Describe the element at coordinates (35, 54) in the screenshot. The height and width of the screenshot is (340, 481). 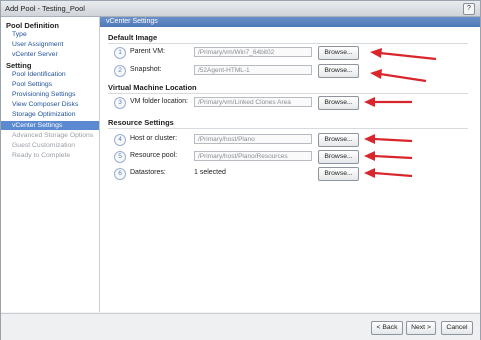
I see `sidebar-item-vcenter-server: vCenter Server` at that location.